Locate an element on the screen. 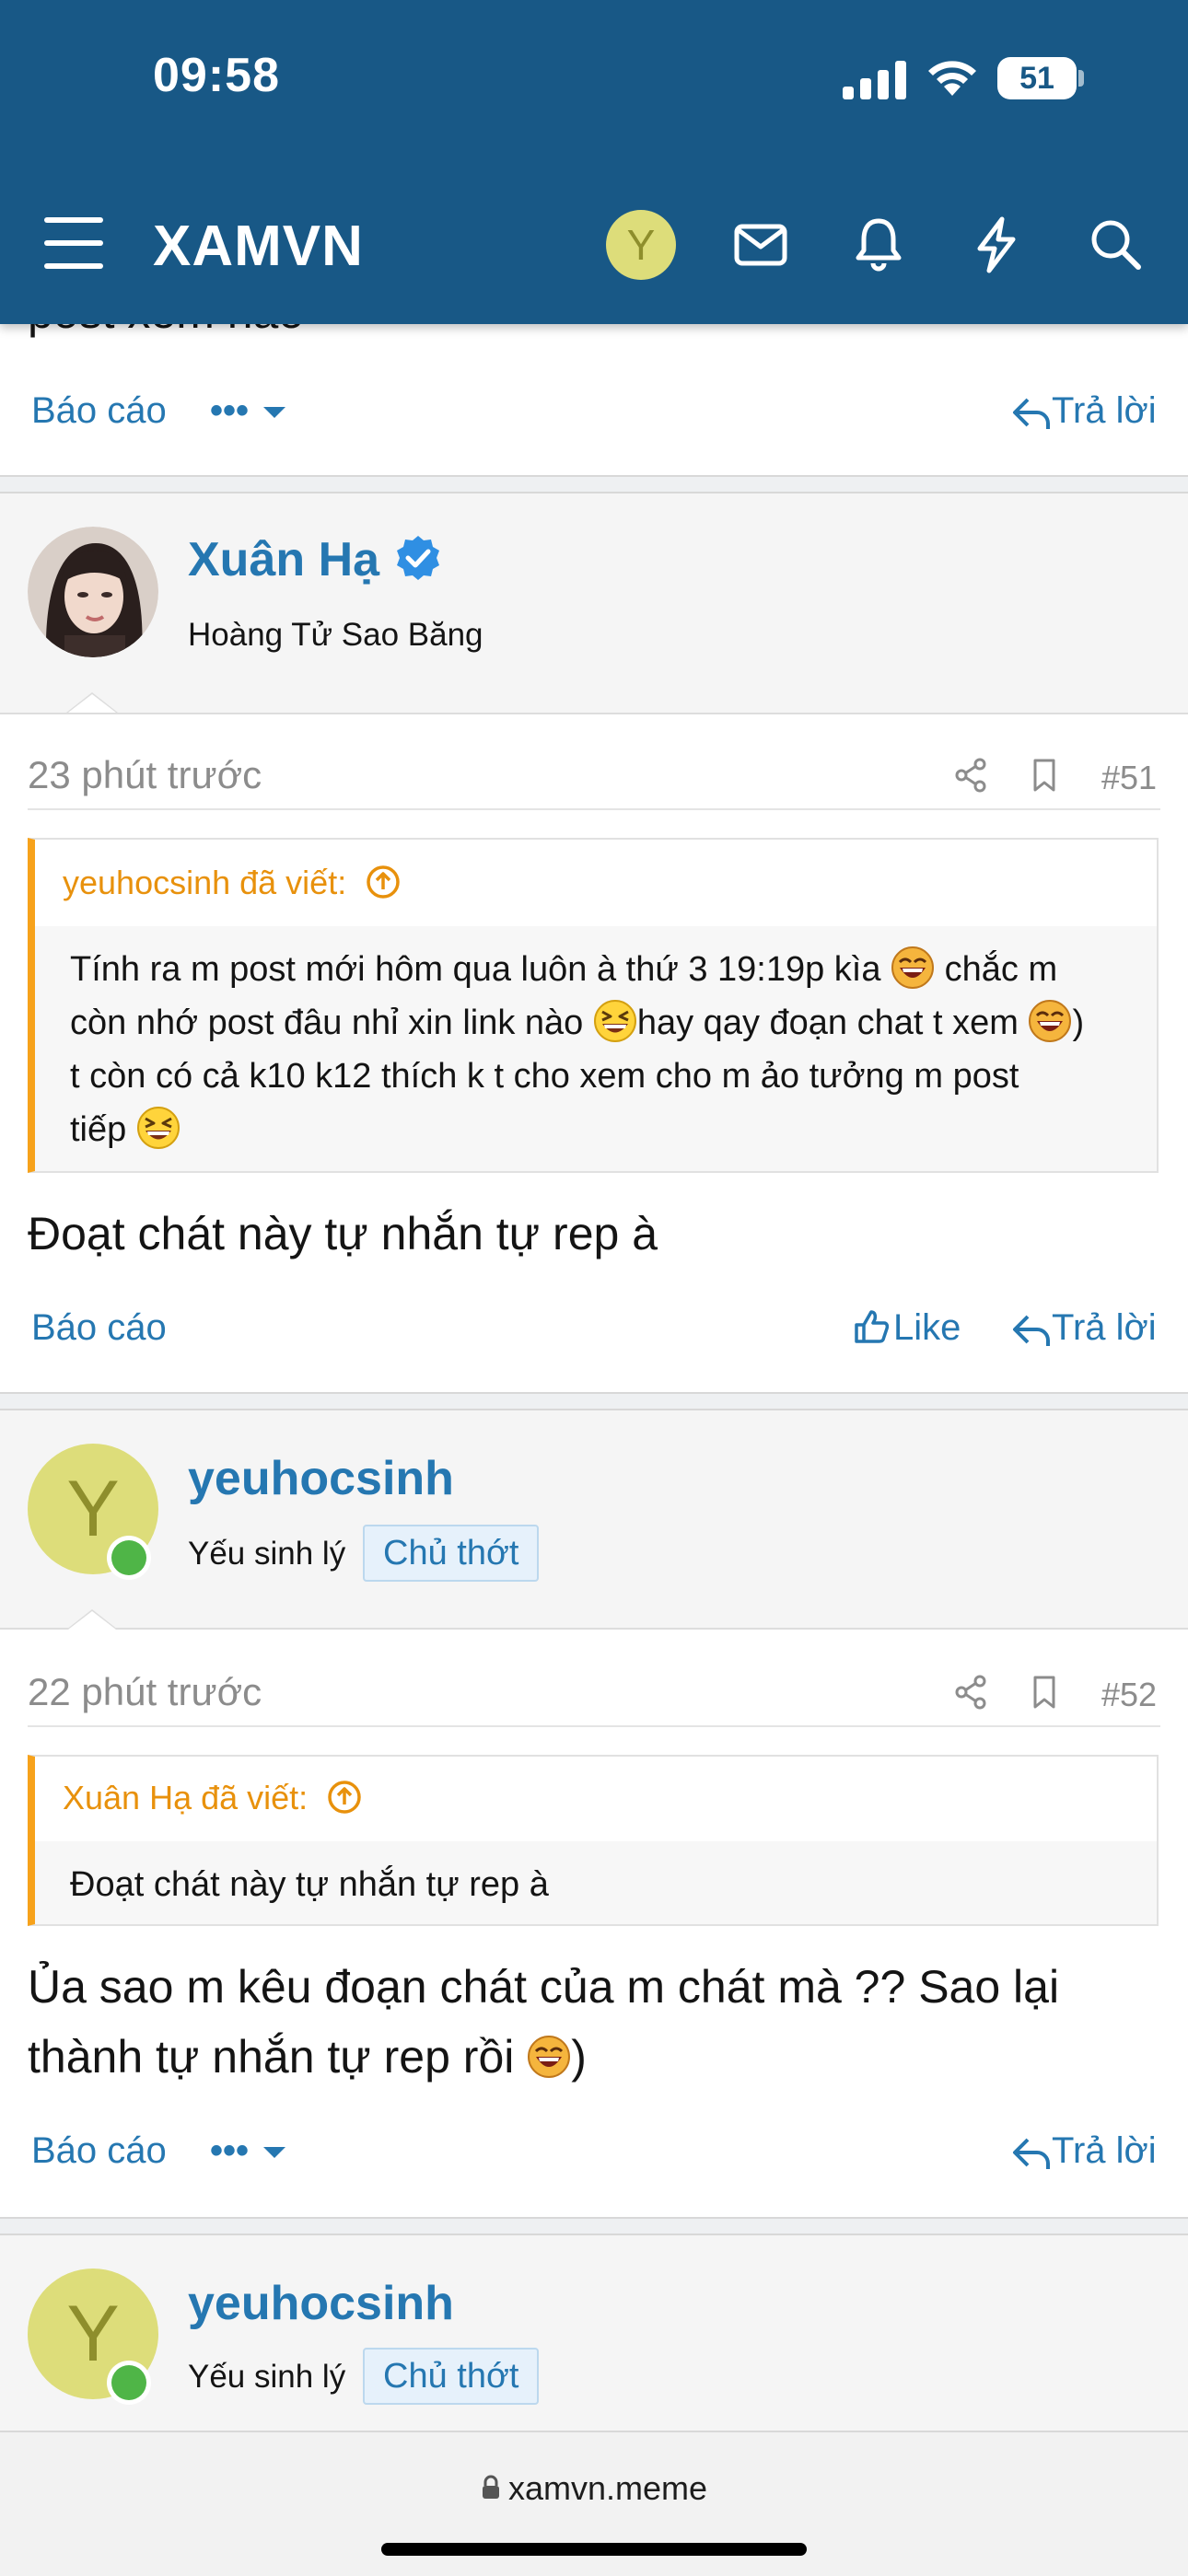  site-logo: XAMVN is located at coordinates (258, 246).